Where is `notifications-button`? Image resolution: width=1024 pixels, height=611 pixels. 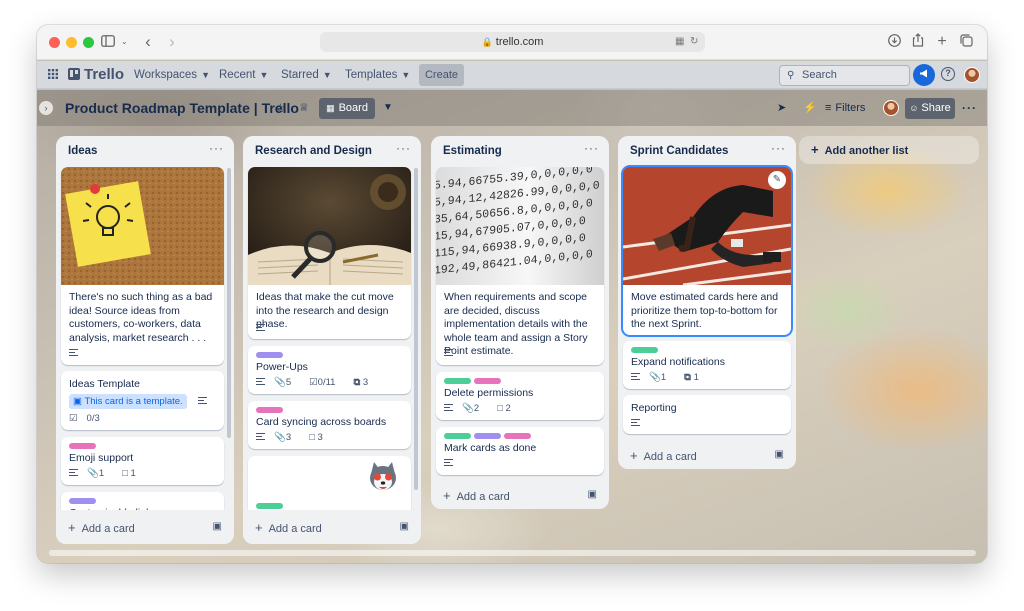 notifications-button is located at coordinates (924, 75).